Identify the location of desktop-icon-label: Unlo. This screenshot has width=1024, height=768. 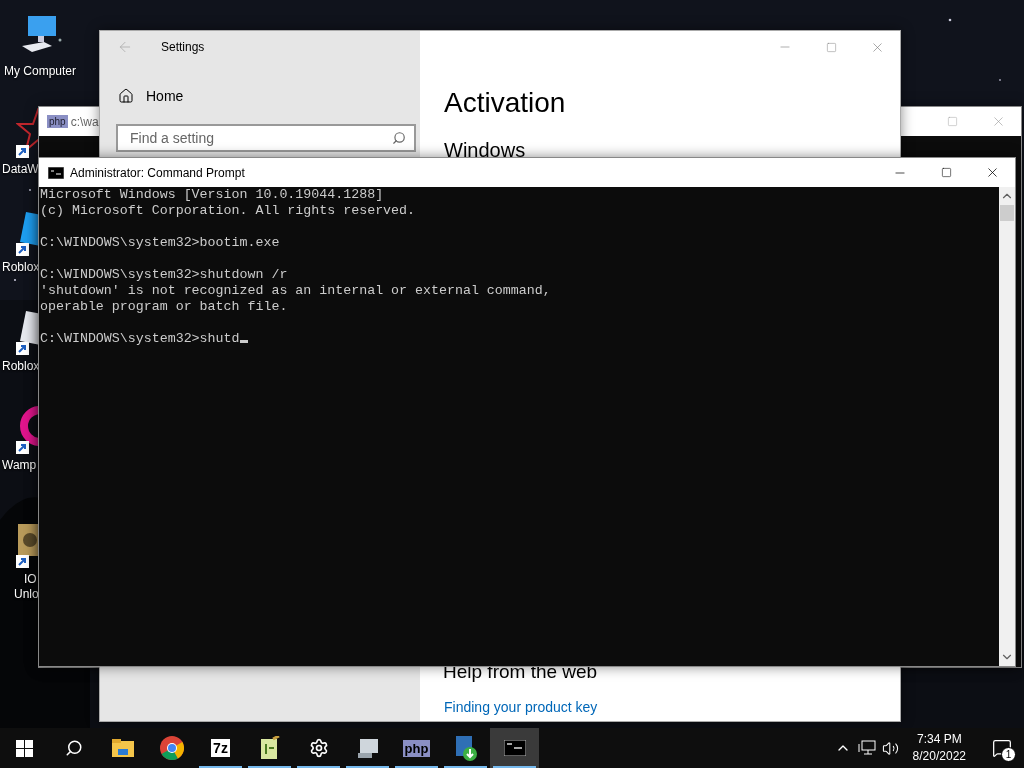
(19, 594).